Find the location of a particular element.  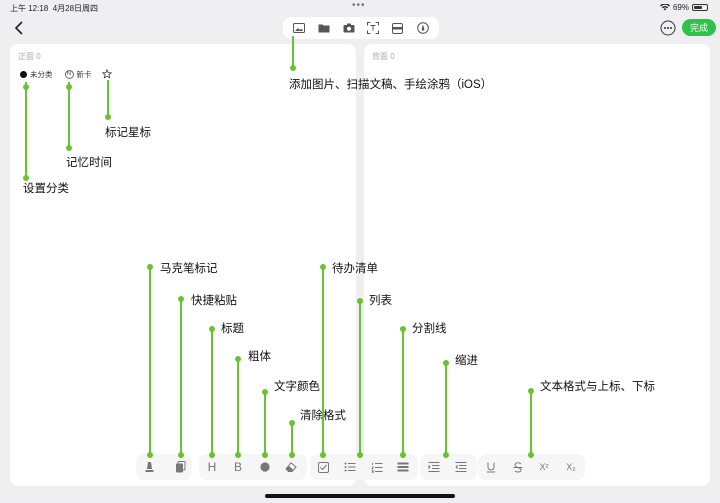

scan-document-icon is located at coordinates (398, 28).